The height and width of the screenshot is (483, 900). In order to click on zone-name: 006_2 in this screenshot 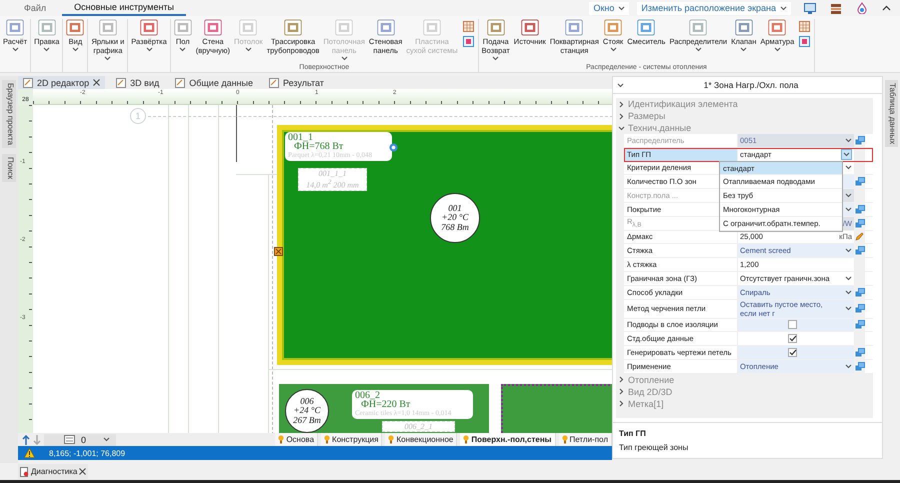, I will do `click(367, 395)`.